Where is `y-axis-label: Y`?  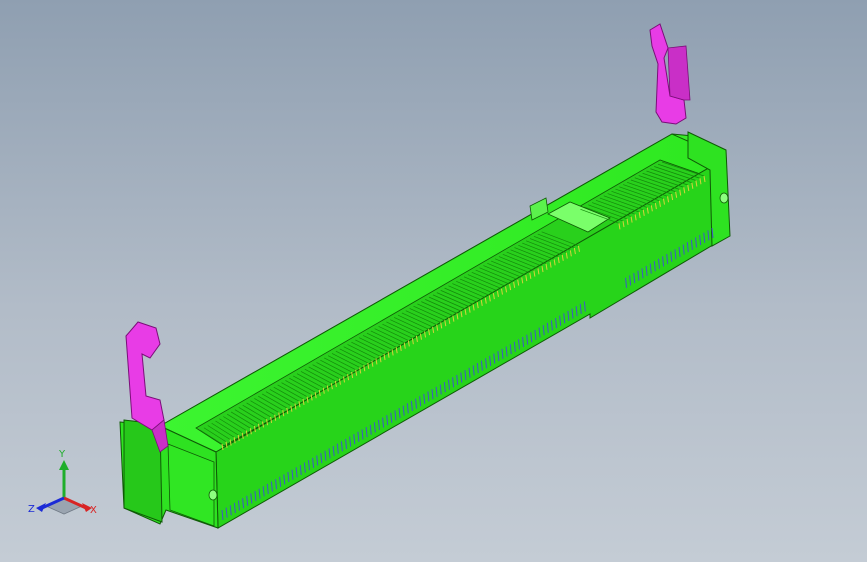 y-axis-label: Y is located at coordinates (62, 454).